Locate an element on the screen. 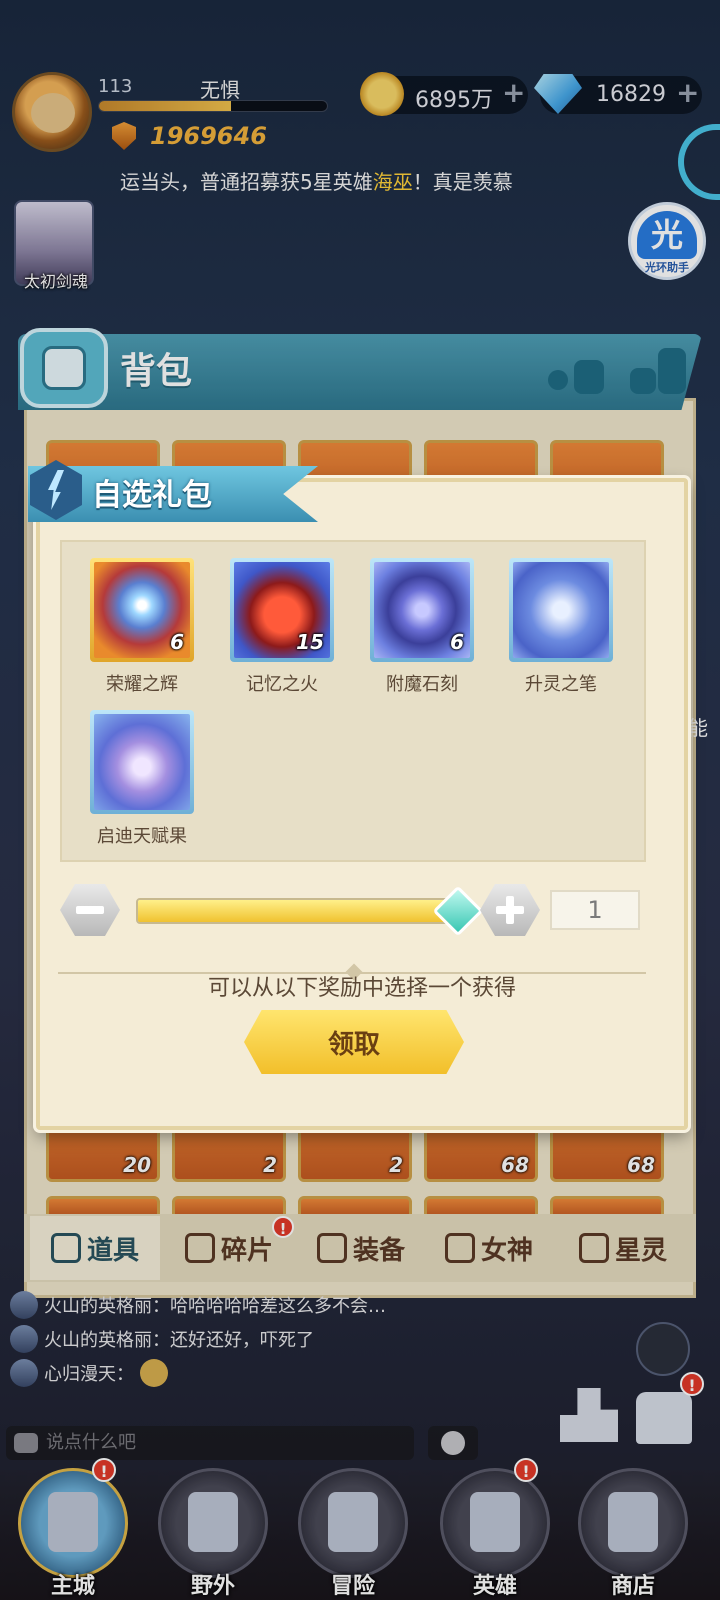 The image size is (720, 1600). player-avatar is located at coordinates (52, 112).